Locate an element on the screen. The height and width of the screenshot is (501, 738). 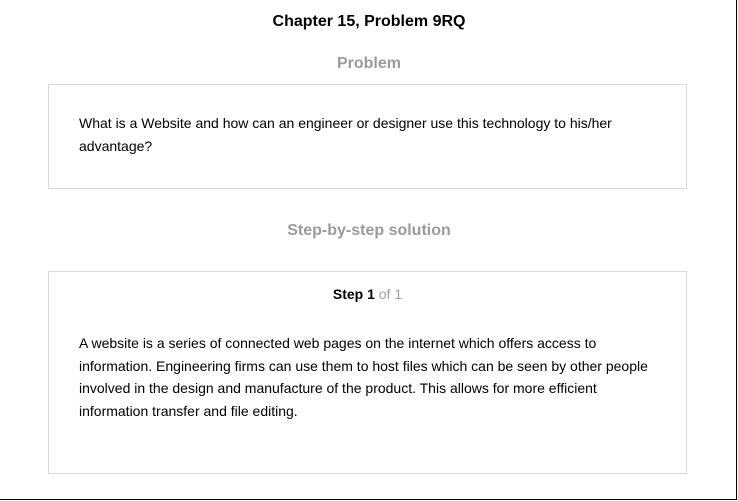
page-title: Chapter 15, Problem 9RQ is located at coordinates (369, 21).